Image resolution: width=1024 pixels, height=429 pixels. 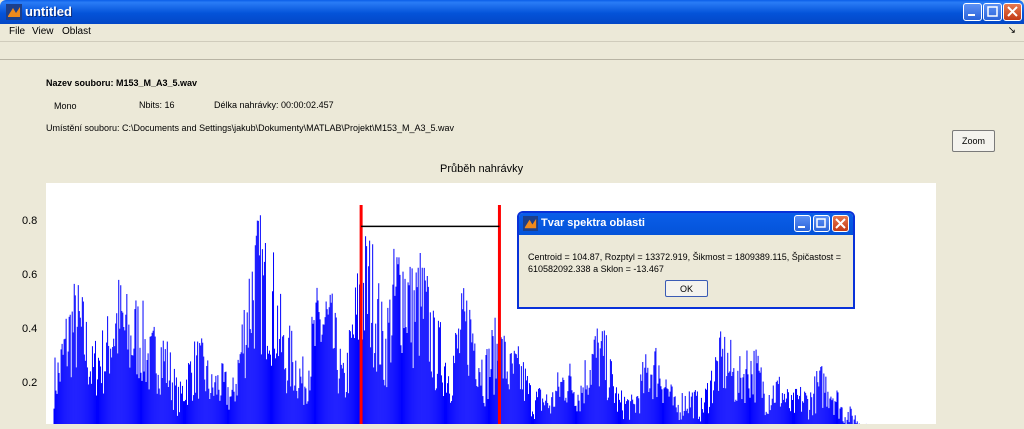 I want to click on duration-label: Délka nahrávky: 00:00:02.457, so click(x=274, y=105).